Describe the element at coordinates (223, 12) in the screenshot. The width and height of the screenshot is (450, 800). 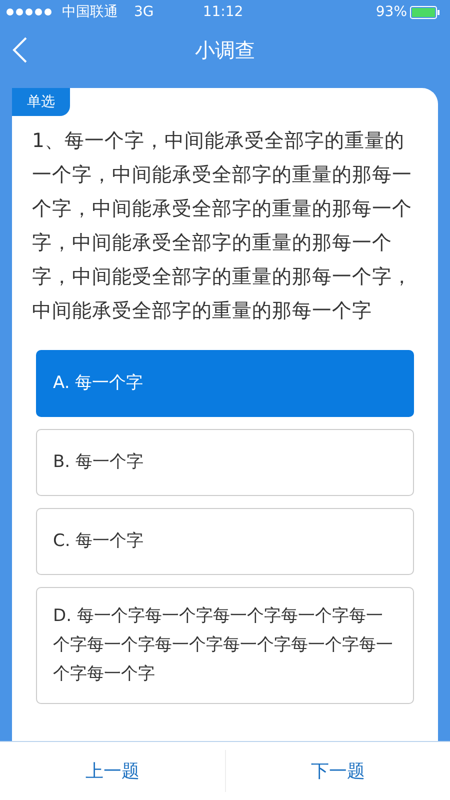
I see `clock-time: 11:12` at that location.